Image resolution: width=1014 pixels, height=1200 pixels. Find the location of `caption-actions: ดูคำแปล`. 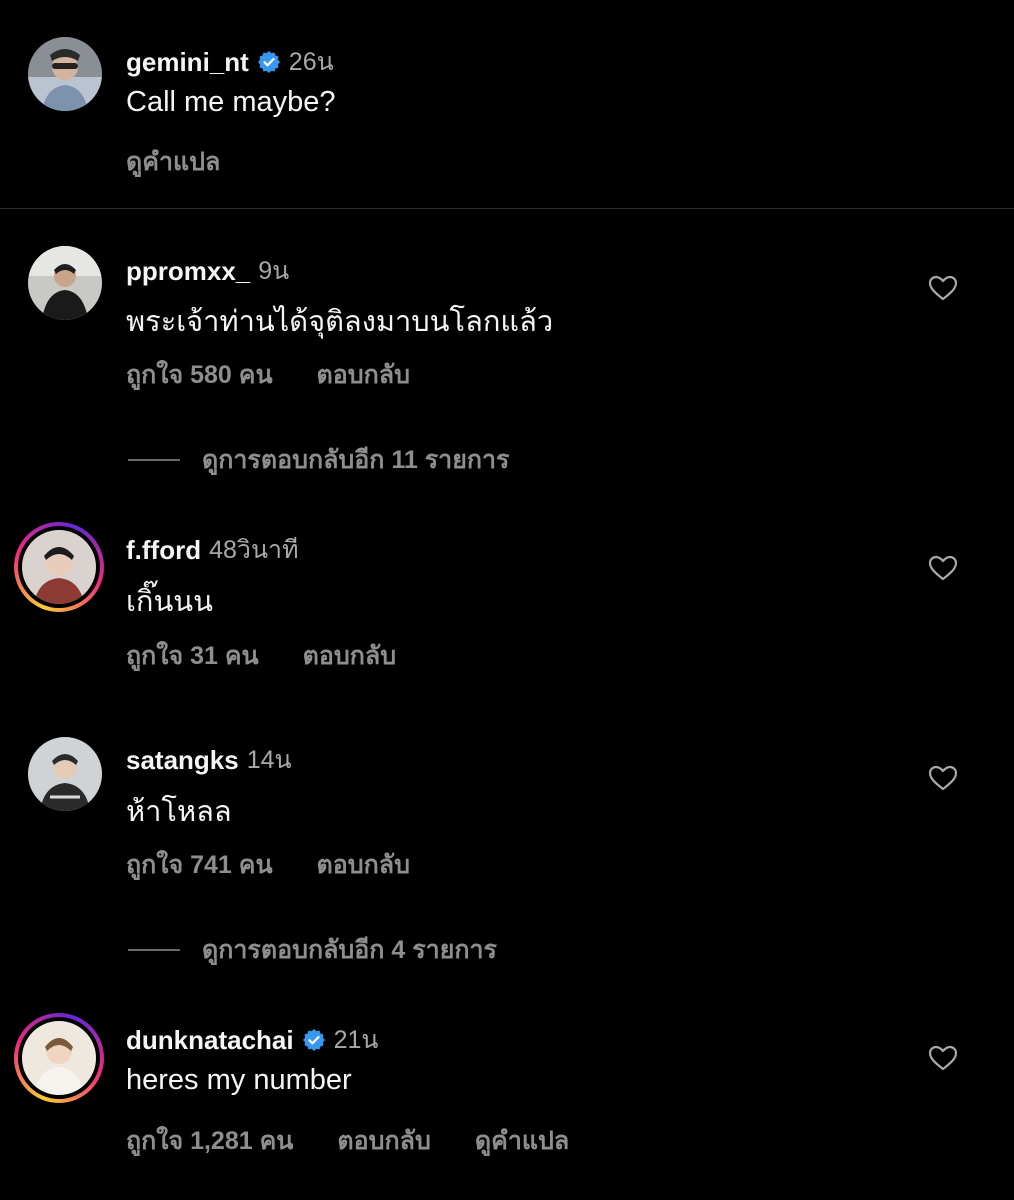

caption-actions: ดูคำแปล is located at coordinates (173, 162).